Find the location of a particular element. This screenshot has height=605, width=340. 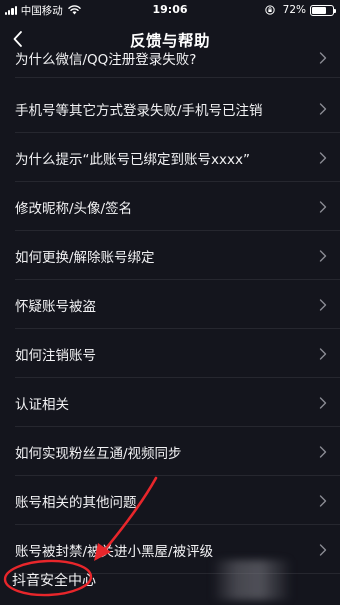

battery-icon is located at coordinates (323, 10).